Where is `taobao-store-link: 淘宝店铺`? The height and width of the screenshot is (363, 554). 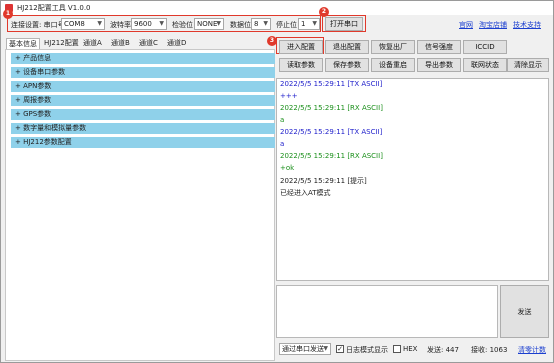 taobao-store-link: 淘宝店铺 is located at coordinates (493, 25).